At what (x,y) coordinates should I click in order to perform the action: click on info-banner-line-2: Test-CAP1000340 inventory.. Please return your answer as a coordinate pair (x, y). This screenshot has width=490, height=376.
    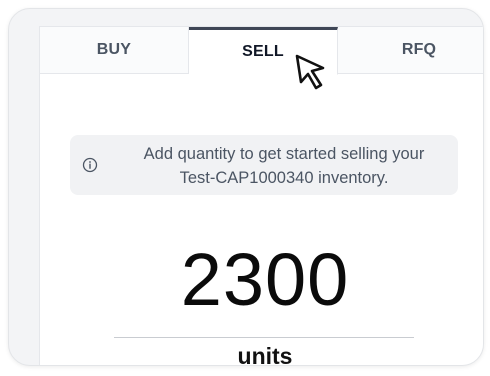
    Looking at the image, I should click on (284, 178).